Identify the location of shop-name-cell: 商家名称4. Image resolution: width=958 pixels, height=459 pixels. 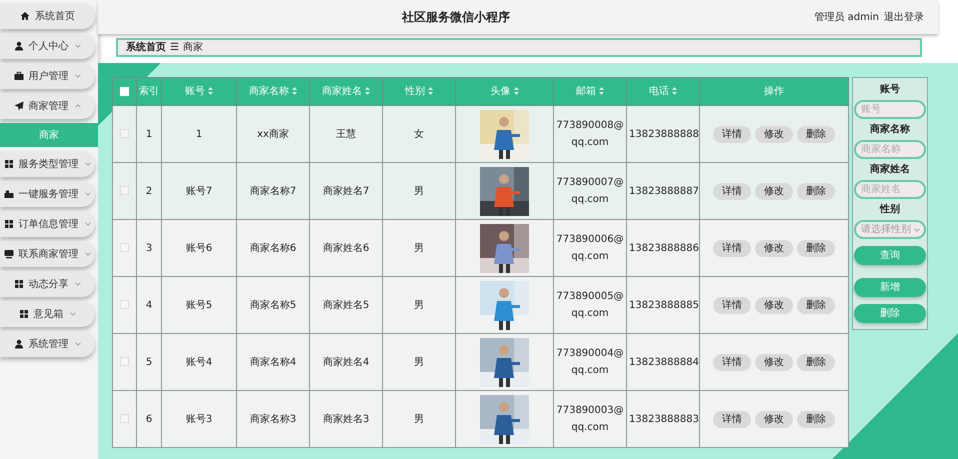
(273, 362).